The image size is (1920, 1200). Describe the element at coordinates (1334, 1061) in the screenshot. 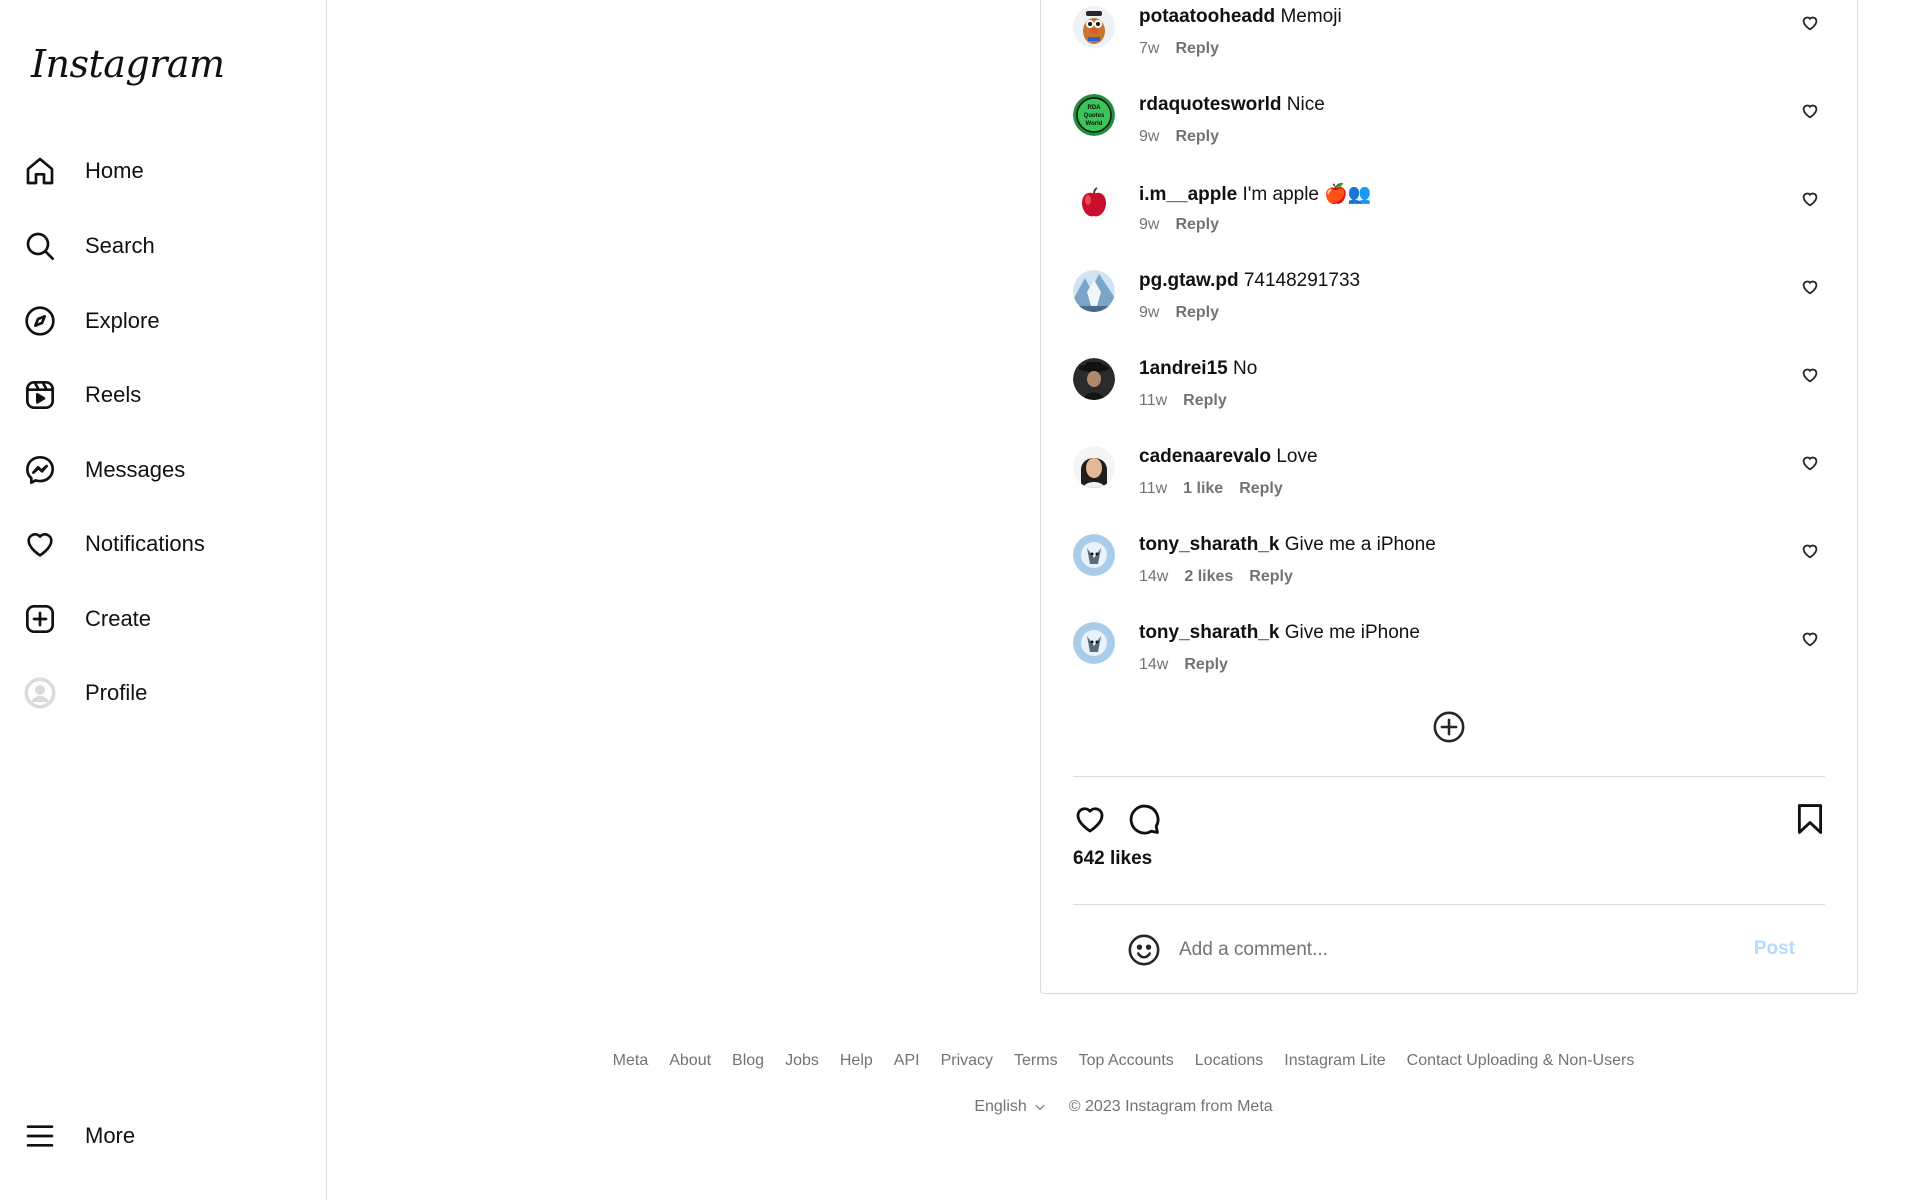

I see `footer-link: Instagram Lite` at that location.